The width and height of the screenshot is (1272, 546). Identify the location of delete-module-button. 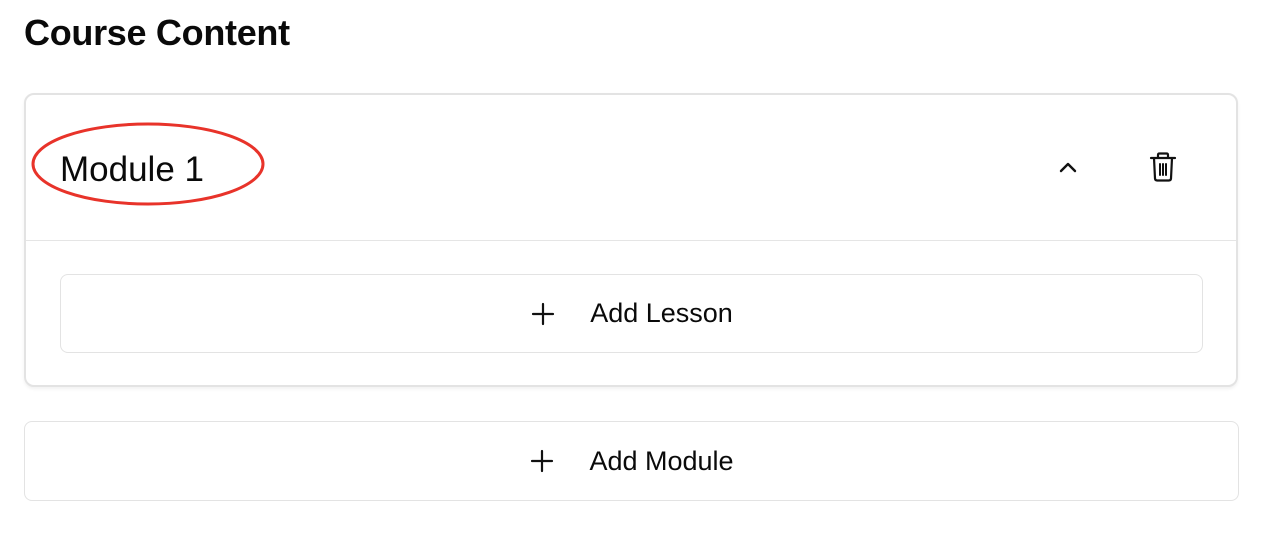
(1163, 167).